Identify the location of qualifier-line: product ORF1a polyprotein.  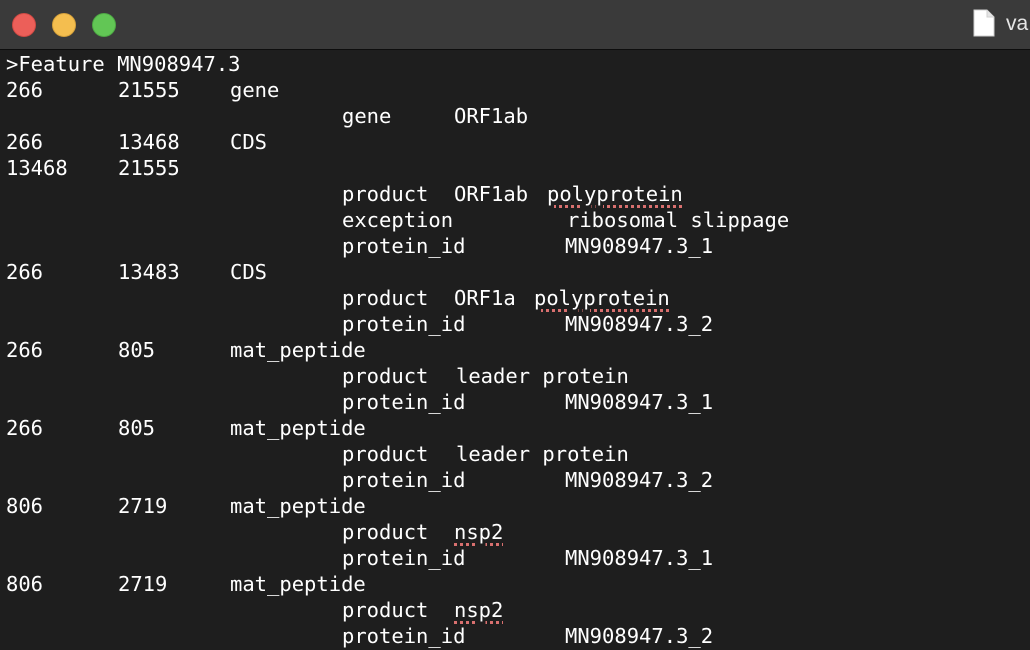
(515, 299).